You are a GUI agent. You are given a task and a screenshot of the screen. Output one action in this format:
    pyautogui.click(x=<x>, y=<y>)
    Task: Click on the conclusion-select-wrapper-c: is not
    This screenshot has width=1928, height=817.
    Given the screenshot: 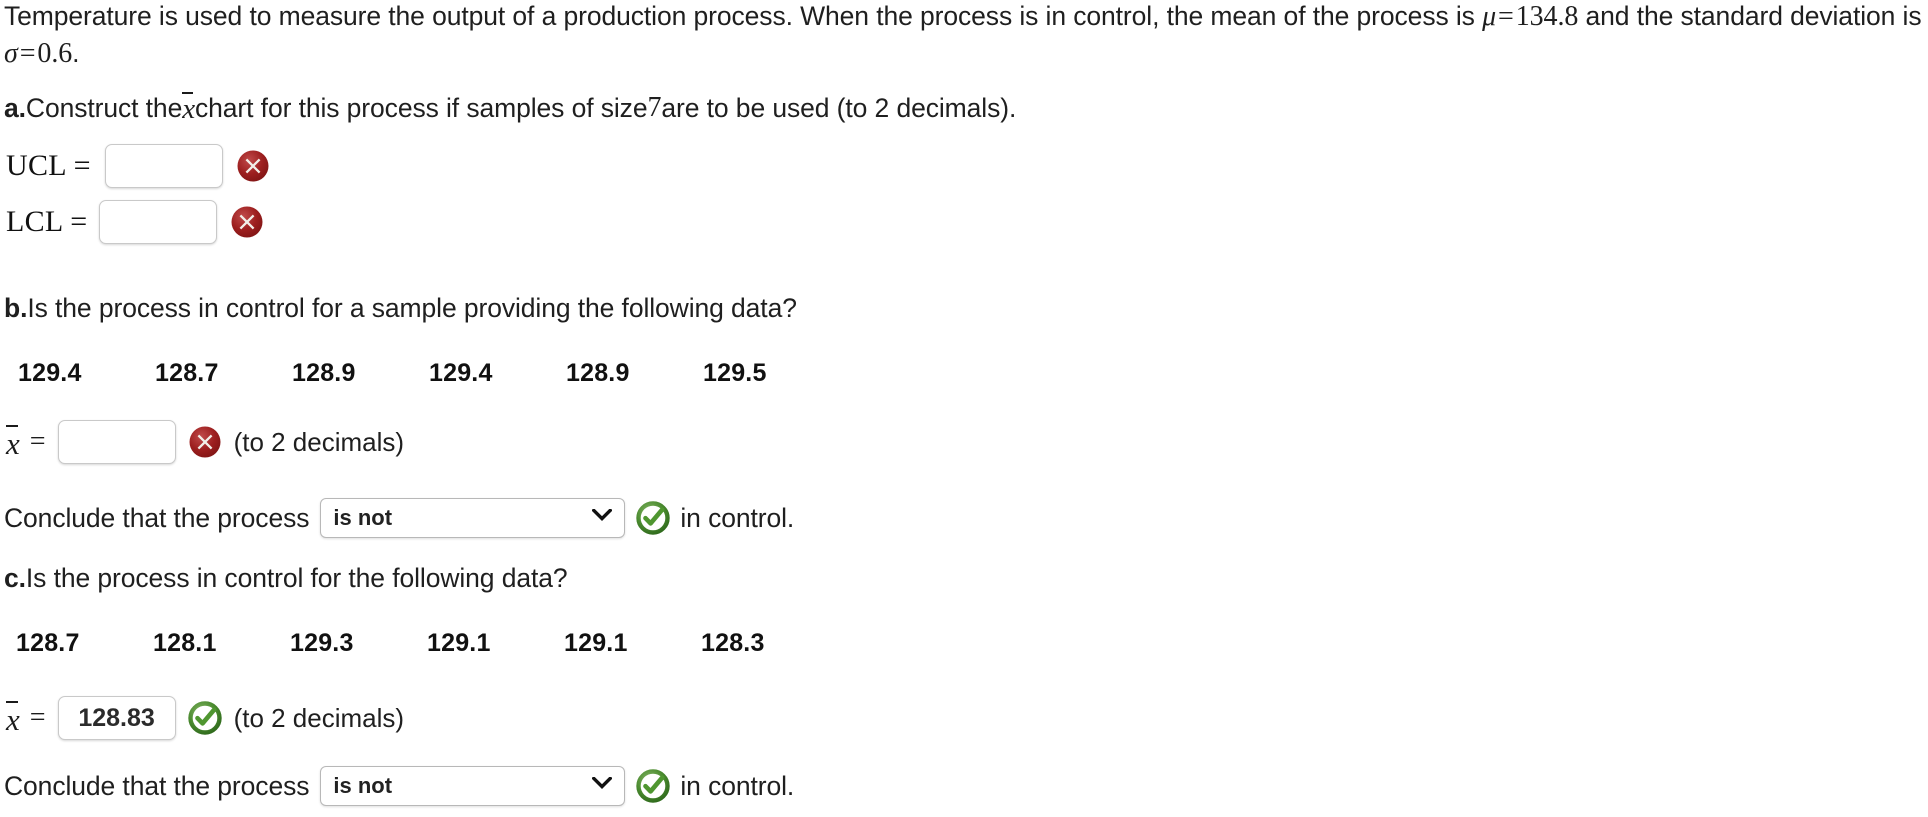 What is the action you would take?
    pyautogui.click(x=473, y=786)
    